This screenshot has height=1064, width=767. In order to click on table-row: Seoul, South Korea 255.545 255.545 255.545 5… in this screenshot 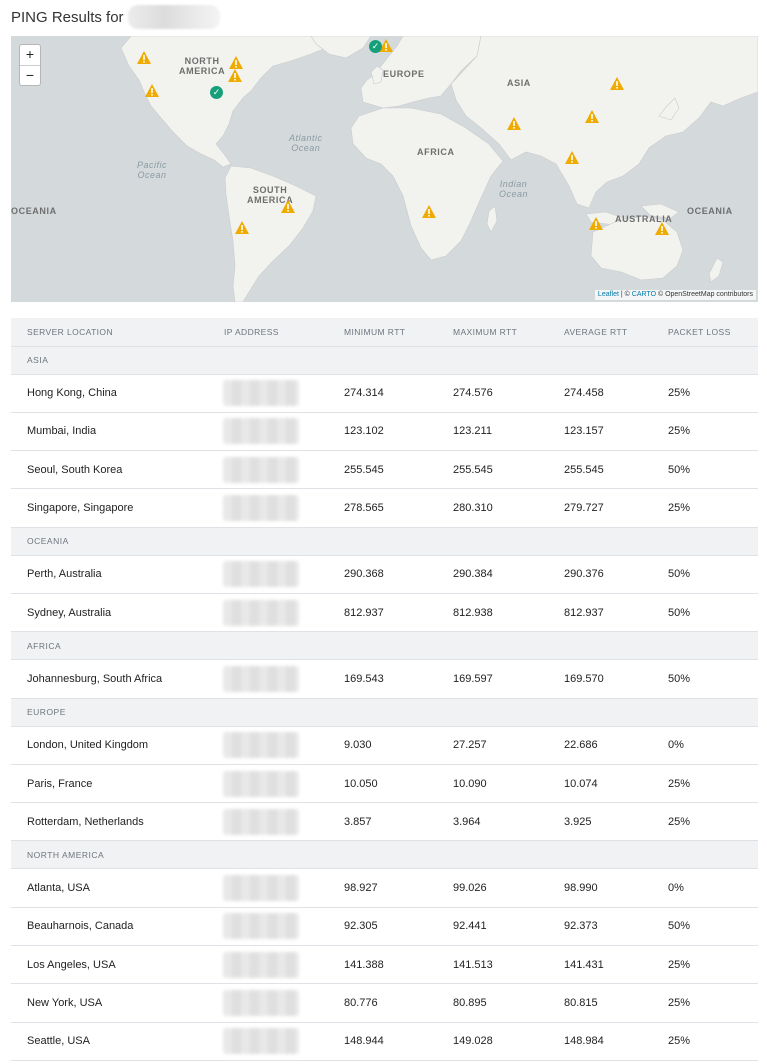, I will do `click(384, 470)`.